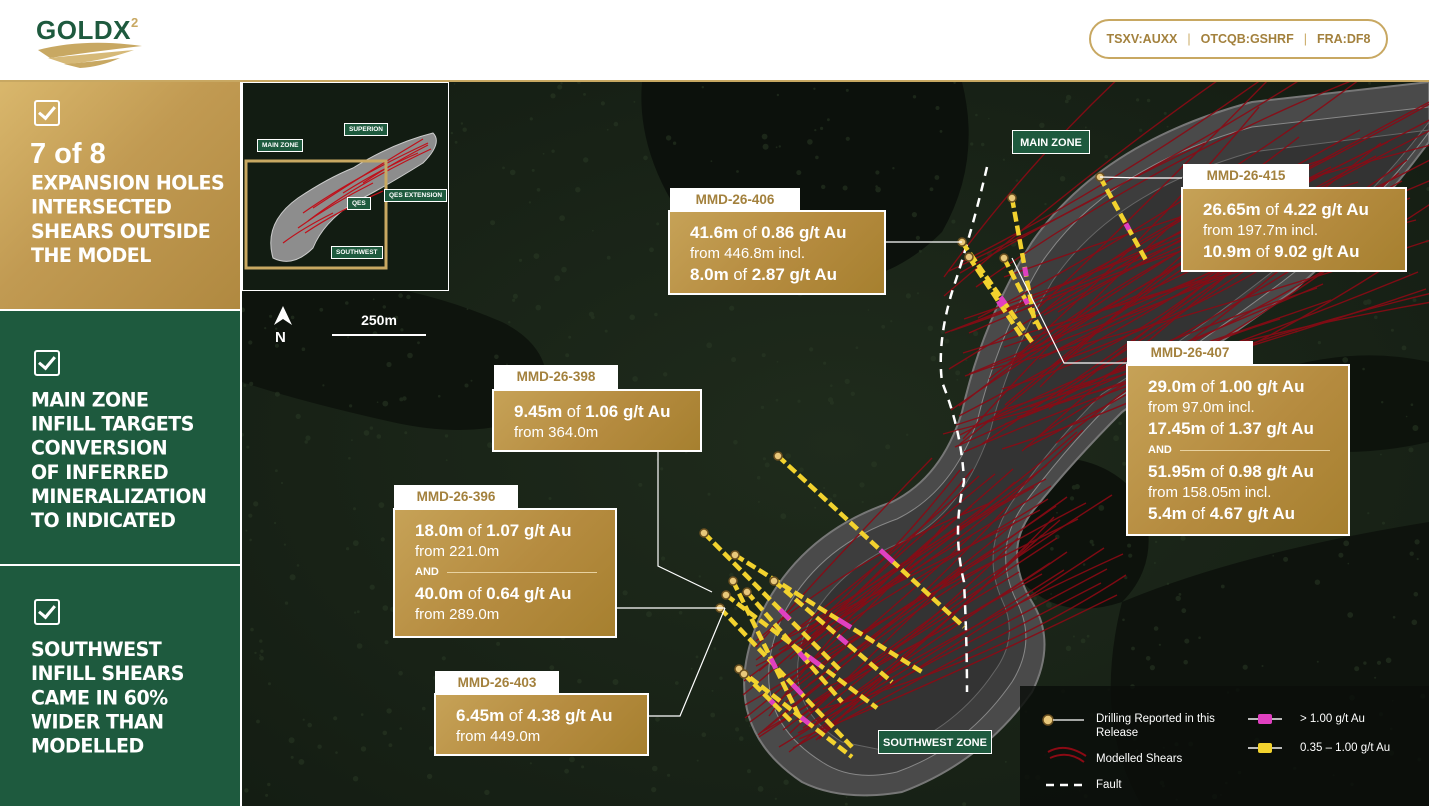  Describe the element at coordinates (90, 55) in the screenshot. I see `logo-swoosh-icon` at that location.